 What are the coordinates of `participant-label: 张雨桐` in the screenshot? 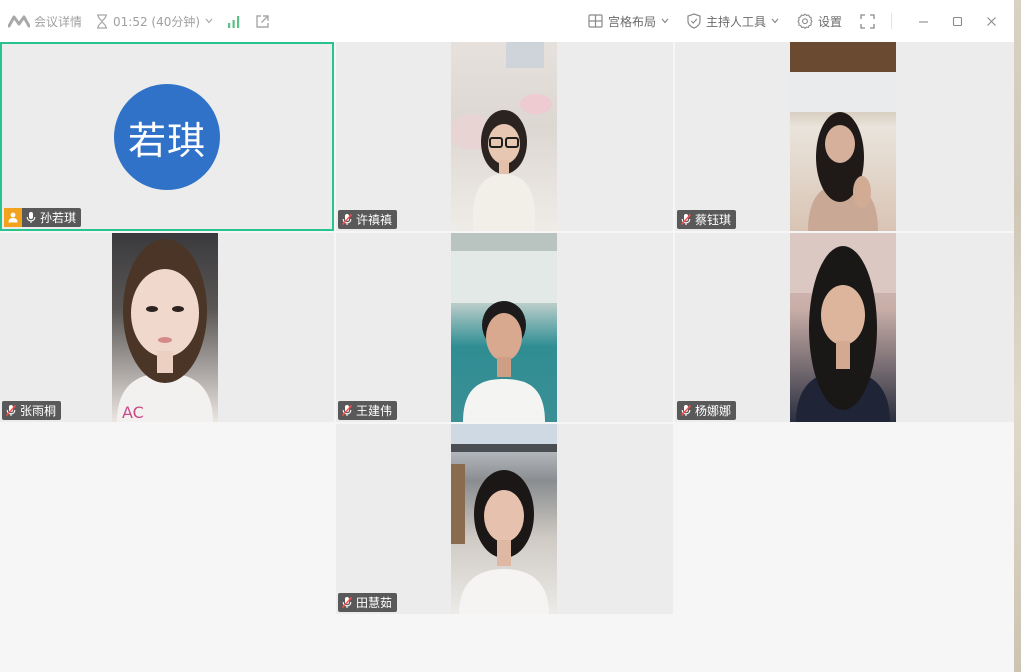 It's located at (32, 410).